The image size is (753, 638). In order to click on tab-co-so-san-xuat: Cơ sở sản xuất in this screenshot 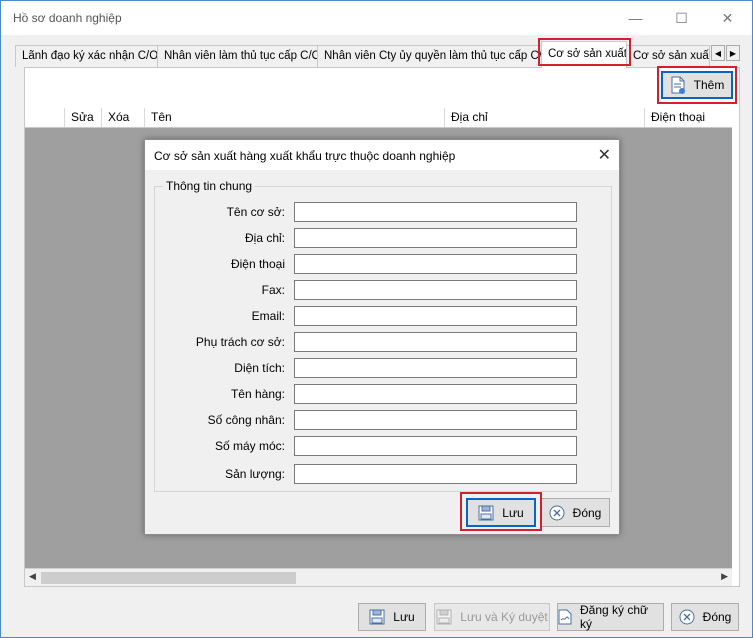, I will do `click(584, 54)`.